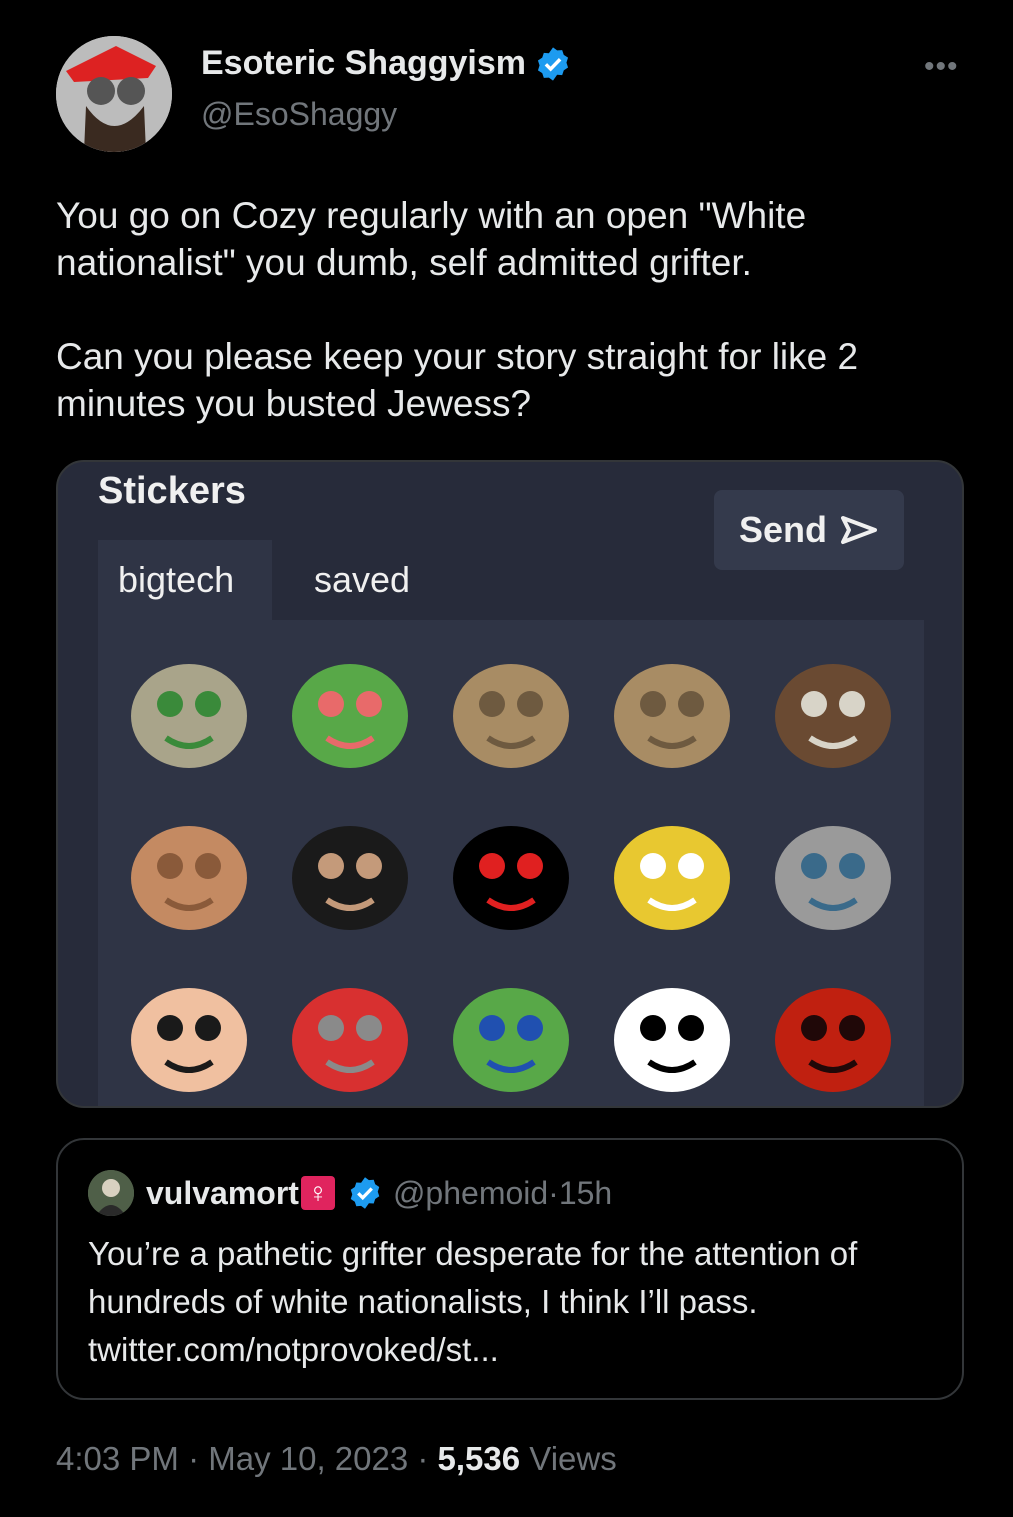 Image resolution: width=1013 pixels, height=1517 pixels. I want to click on quoted-author-avatar, so click(111, 1193).